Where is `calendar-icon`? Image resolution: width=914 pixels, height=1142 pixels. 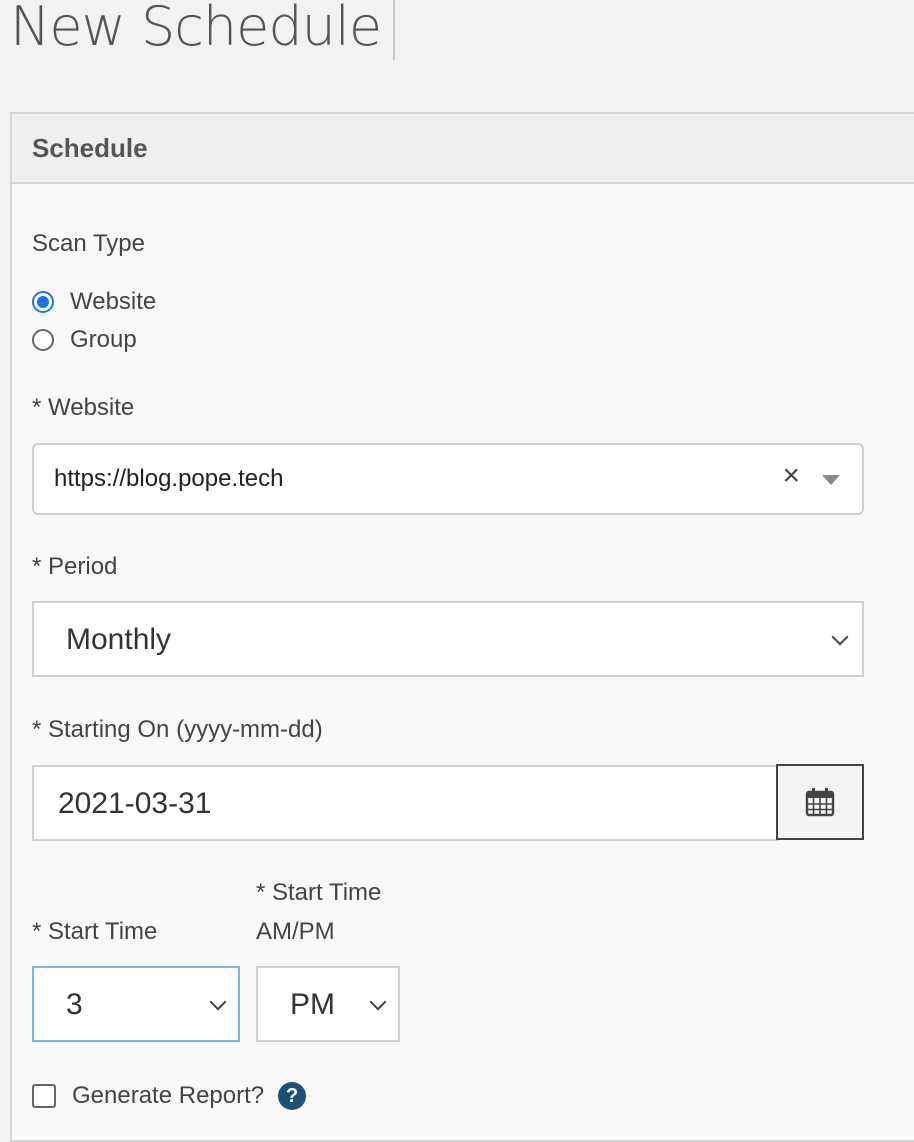
calendar-icon is located at coordinates (820, 802).